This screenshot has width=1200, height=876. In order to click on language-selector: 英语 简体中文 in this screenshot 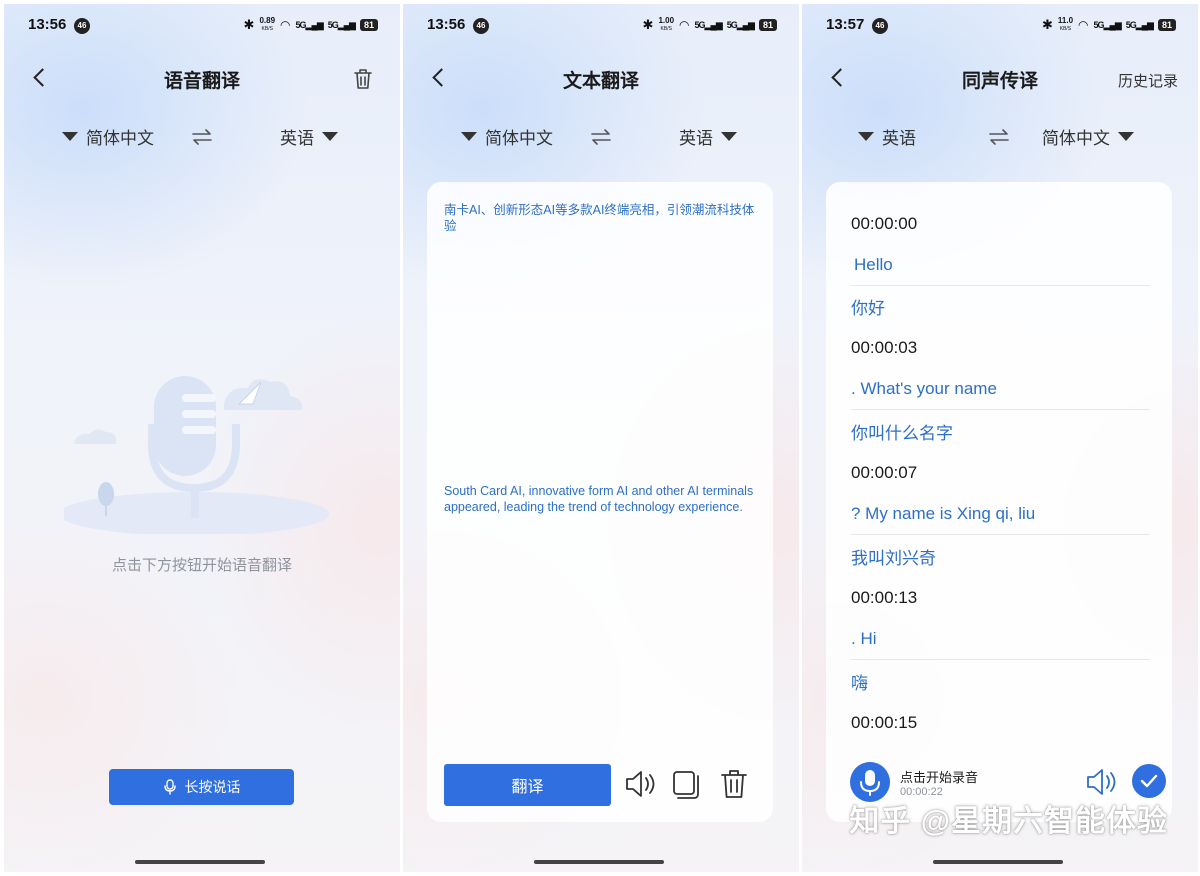, I will do `click(1000, 137)`.